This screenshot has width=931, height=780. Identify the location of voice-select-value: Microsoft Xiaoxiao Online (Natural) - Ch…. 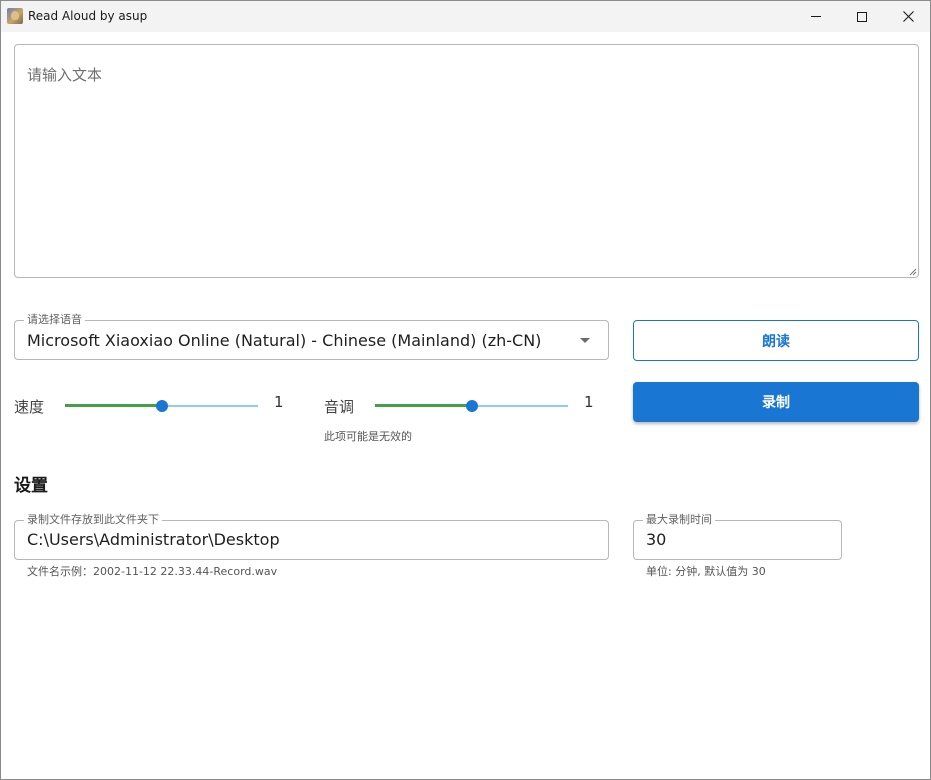
(284, 340).